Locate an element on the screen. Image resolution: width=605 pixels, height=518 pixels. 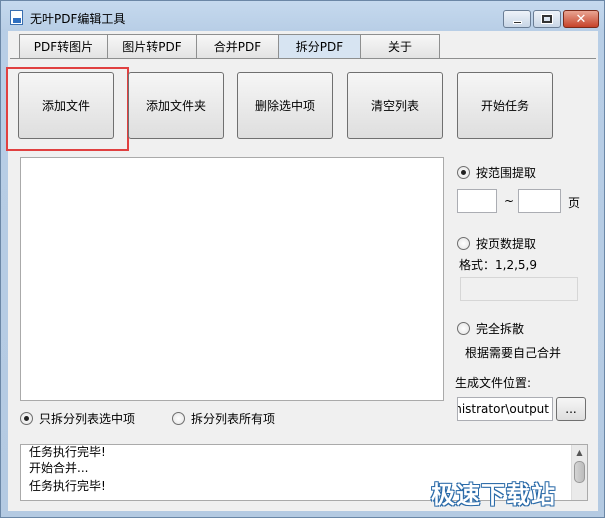
close-button: ✕ is located at coordinates (581, 19).